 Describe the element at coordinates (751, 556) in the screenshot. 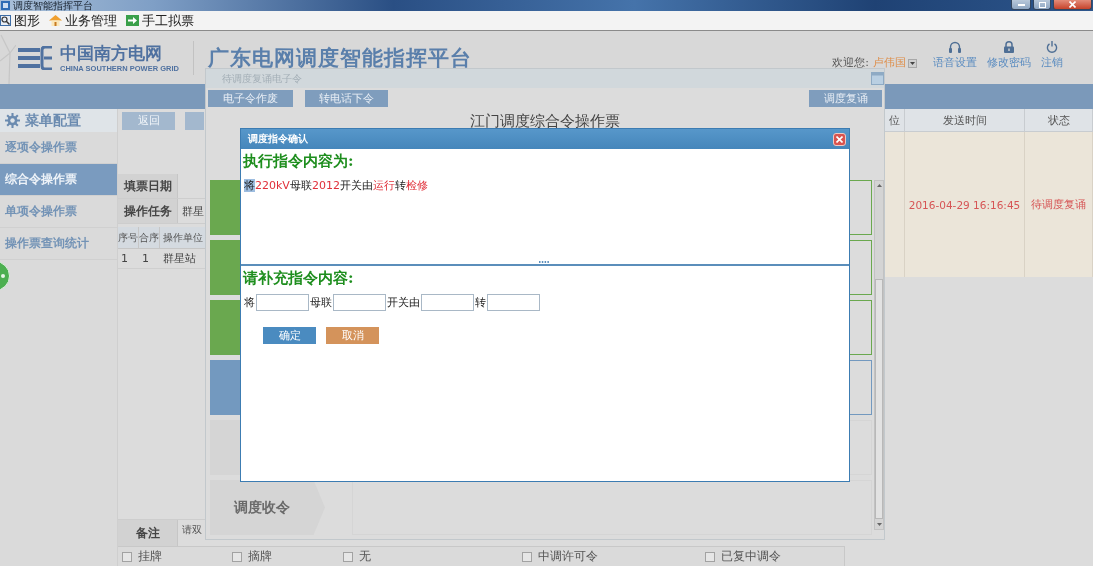

I see `checkbox-label: 已复中调令` at that location.